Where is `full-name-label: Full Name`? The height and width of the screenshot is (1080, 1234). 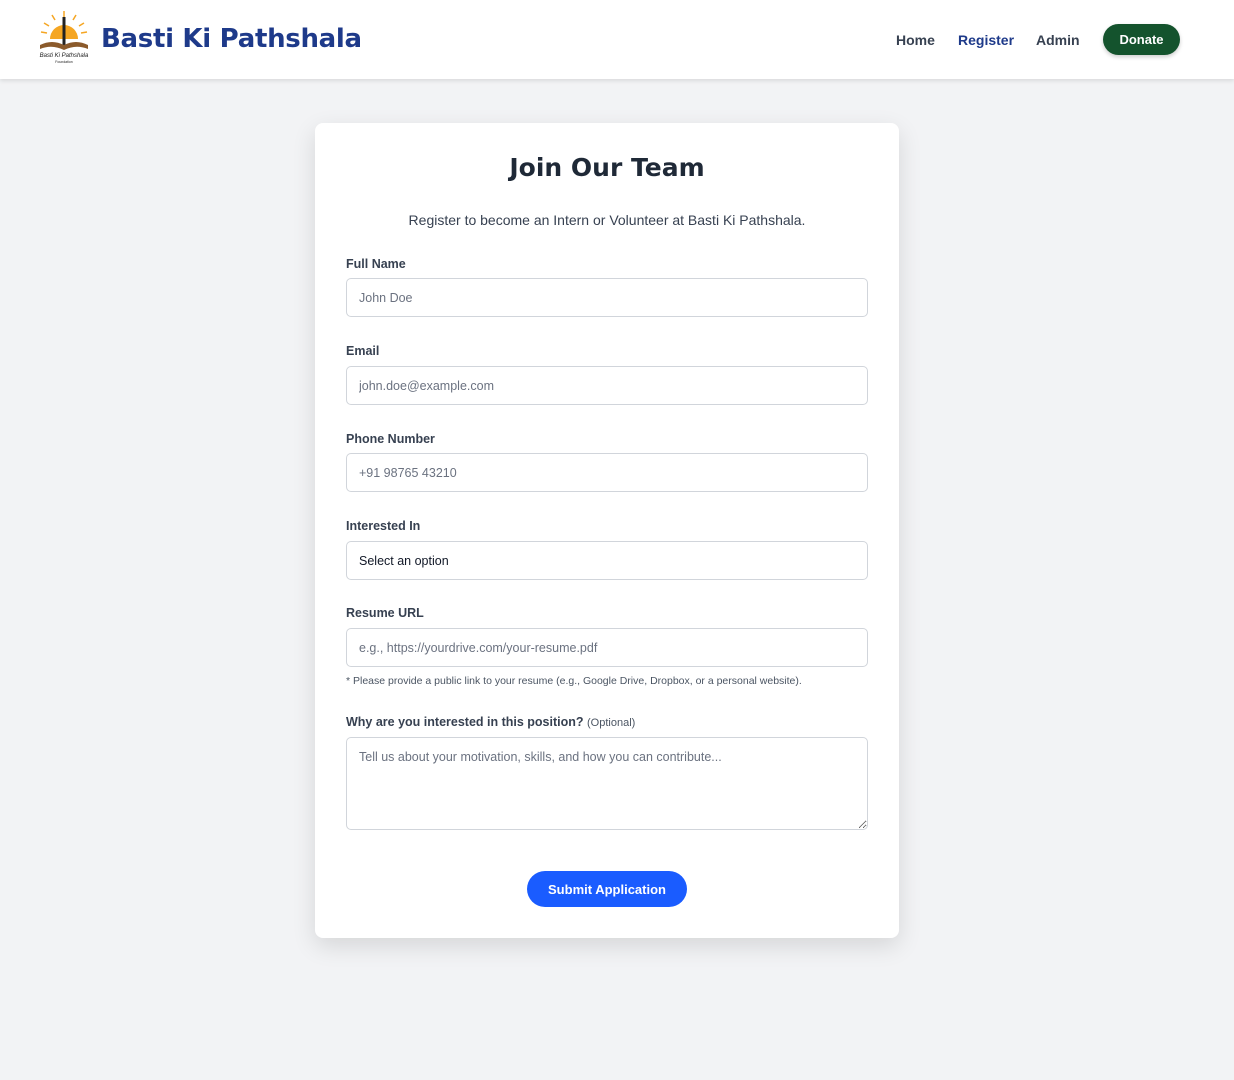
full-name-label: Full Name is located at coordinates (376, 264).